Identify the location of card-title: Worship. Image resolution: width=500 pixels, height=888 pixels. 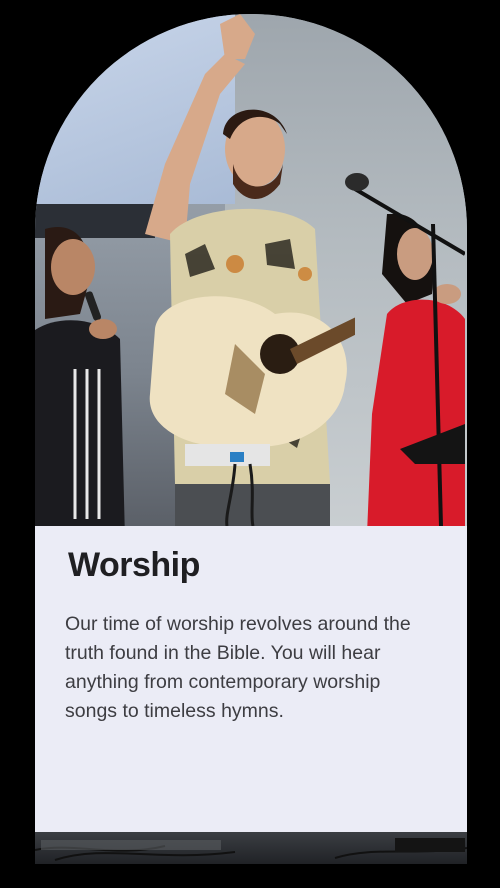
(134, 565).